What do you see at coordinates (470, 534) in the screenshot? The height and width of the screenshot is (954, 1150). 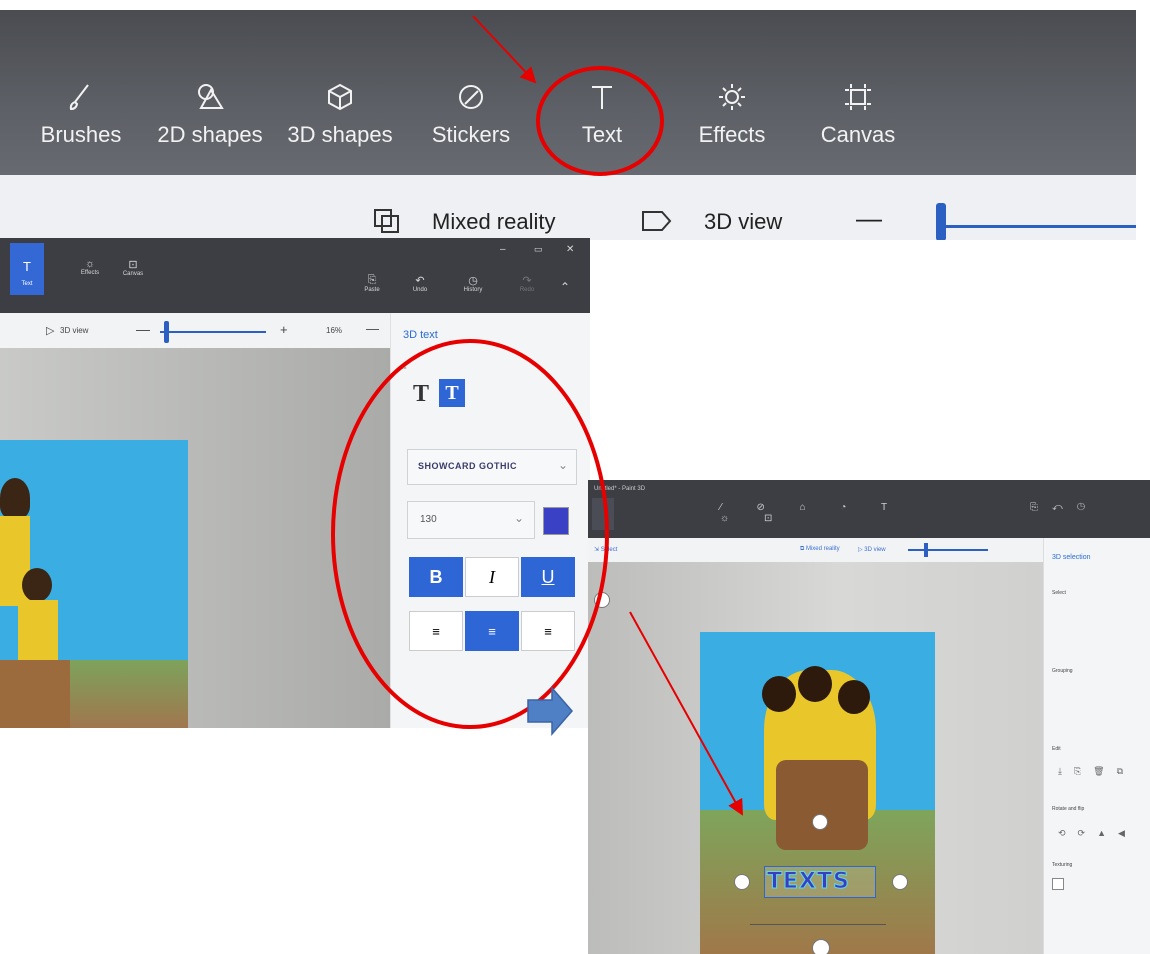 I see `annotation-circle-text-settings` at bounding box center [470, 534].